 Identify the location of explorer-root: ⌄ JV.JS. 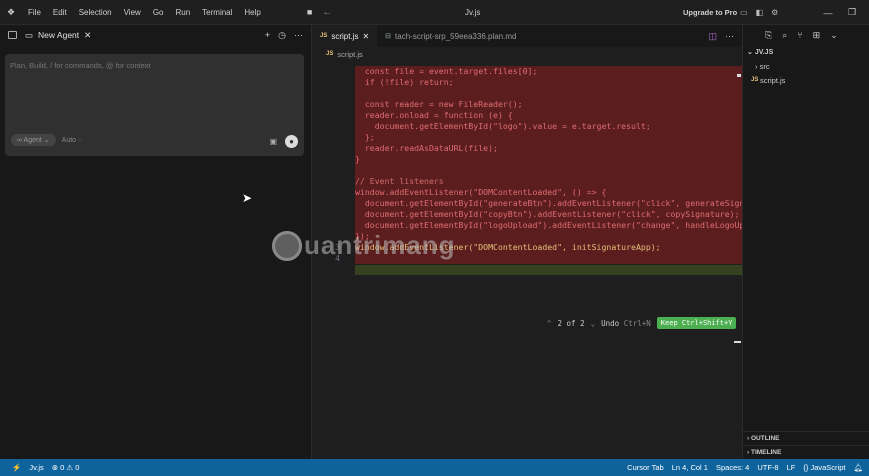
(806, 52).